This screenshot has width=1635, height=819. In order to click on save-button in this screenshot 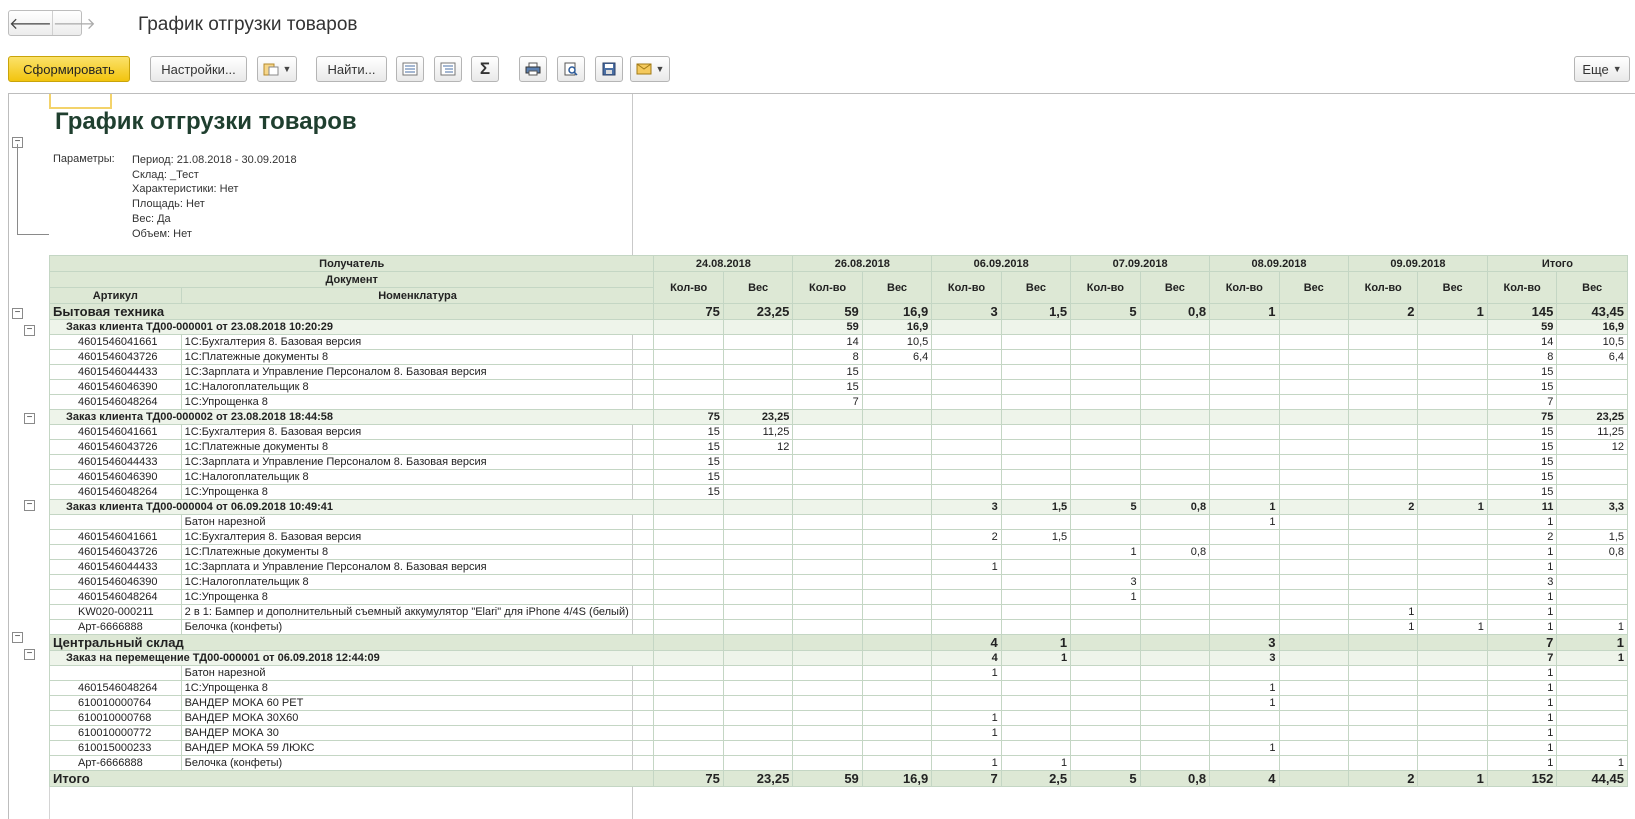, I will do `click(609, 69)`.